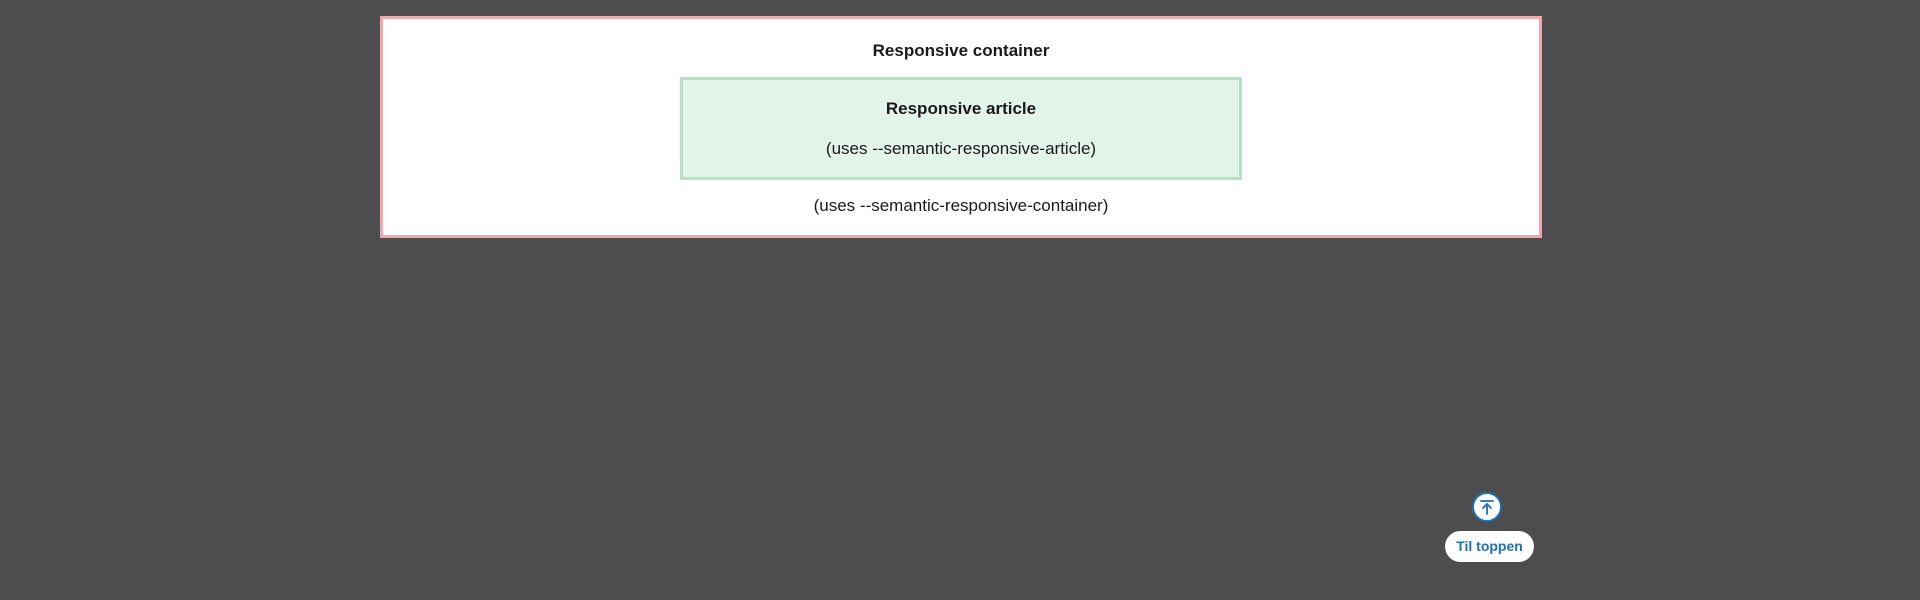  I want to click on article-title: Responsive article, so click(961, 108).